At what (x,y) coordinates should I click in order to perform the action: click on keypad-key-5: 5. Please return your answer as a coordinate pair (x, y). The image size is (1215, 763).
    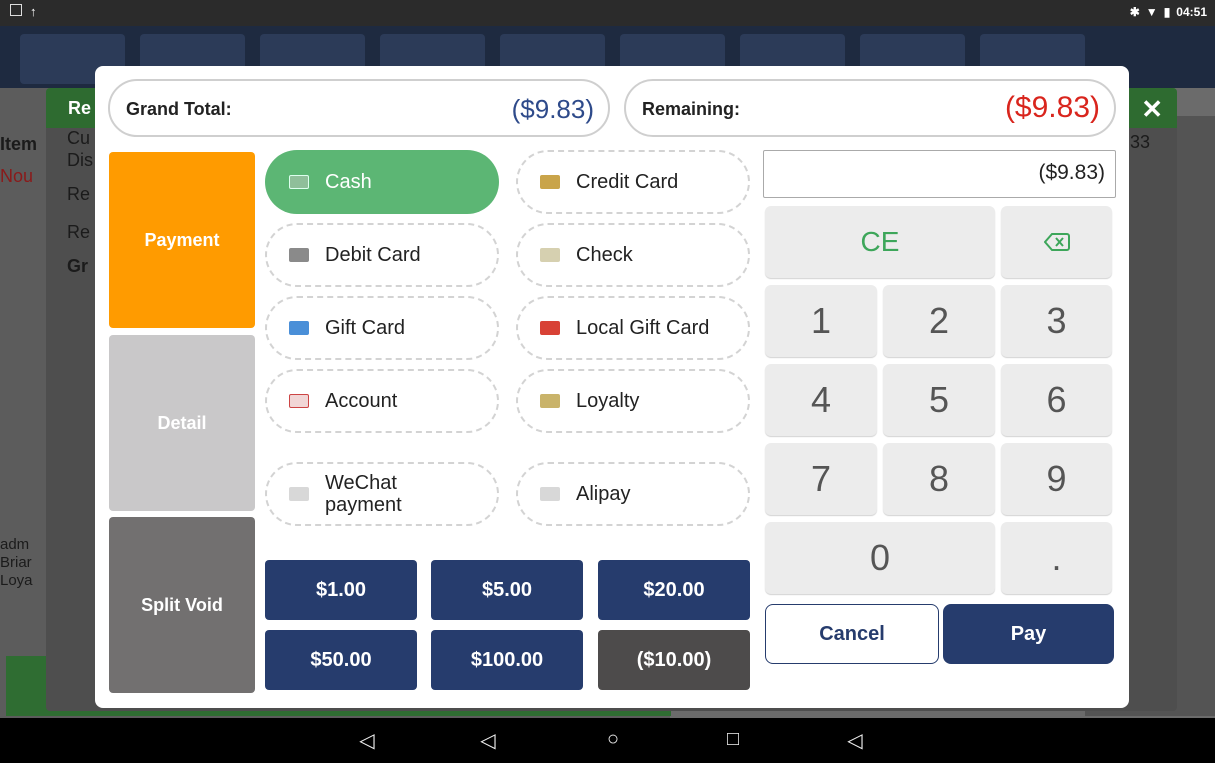
    Looking at the image, I should click on (939, 400).